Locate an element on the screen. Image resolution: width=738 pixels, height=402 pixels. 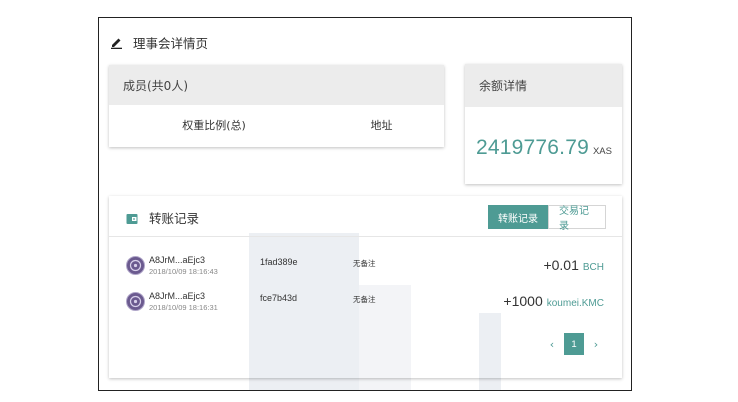
edit-icon is located at coordinates (116, 42).